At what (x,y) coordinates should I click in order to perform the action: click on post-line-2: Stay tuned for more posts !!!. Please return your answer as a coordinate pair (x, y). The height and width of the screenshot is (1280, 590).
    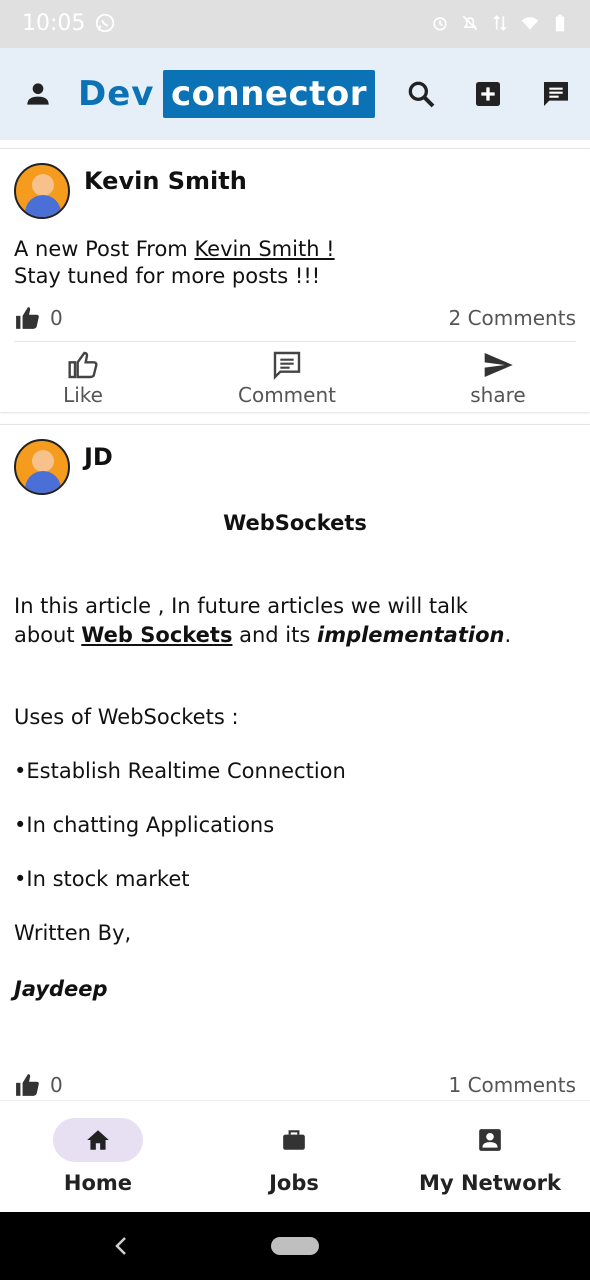
    Looking at the image, I should click on (167, 276).